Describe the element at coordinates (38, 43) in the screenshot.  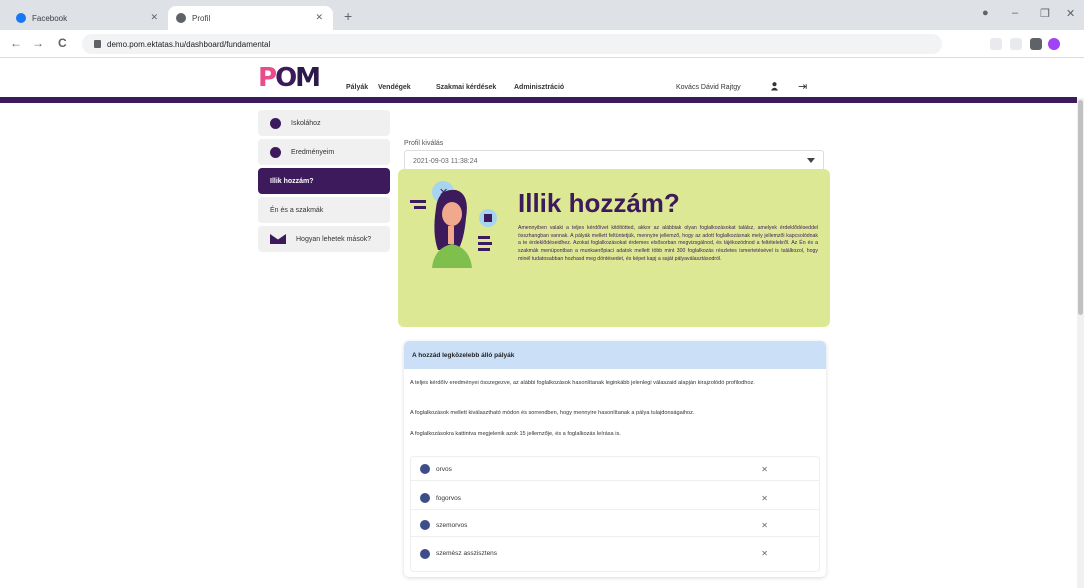
I see `forward-button: →` at that location.